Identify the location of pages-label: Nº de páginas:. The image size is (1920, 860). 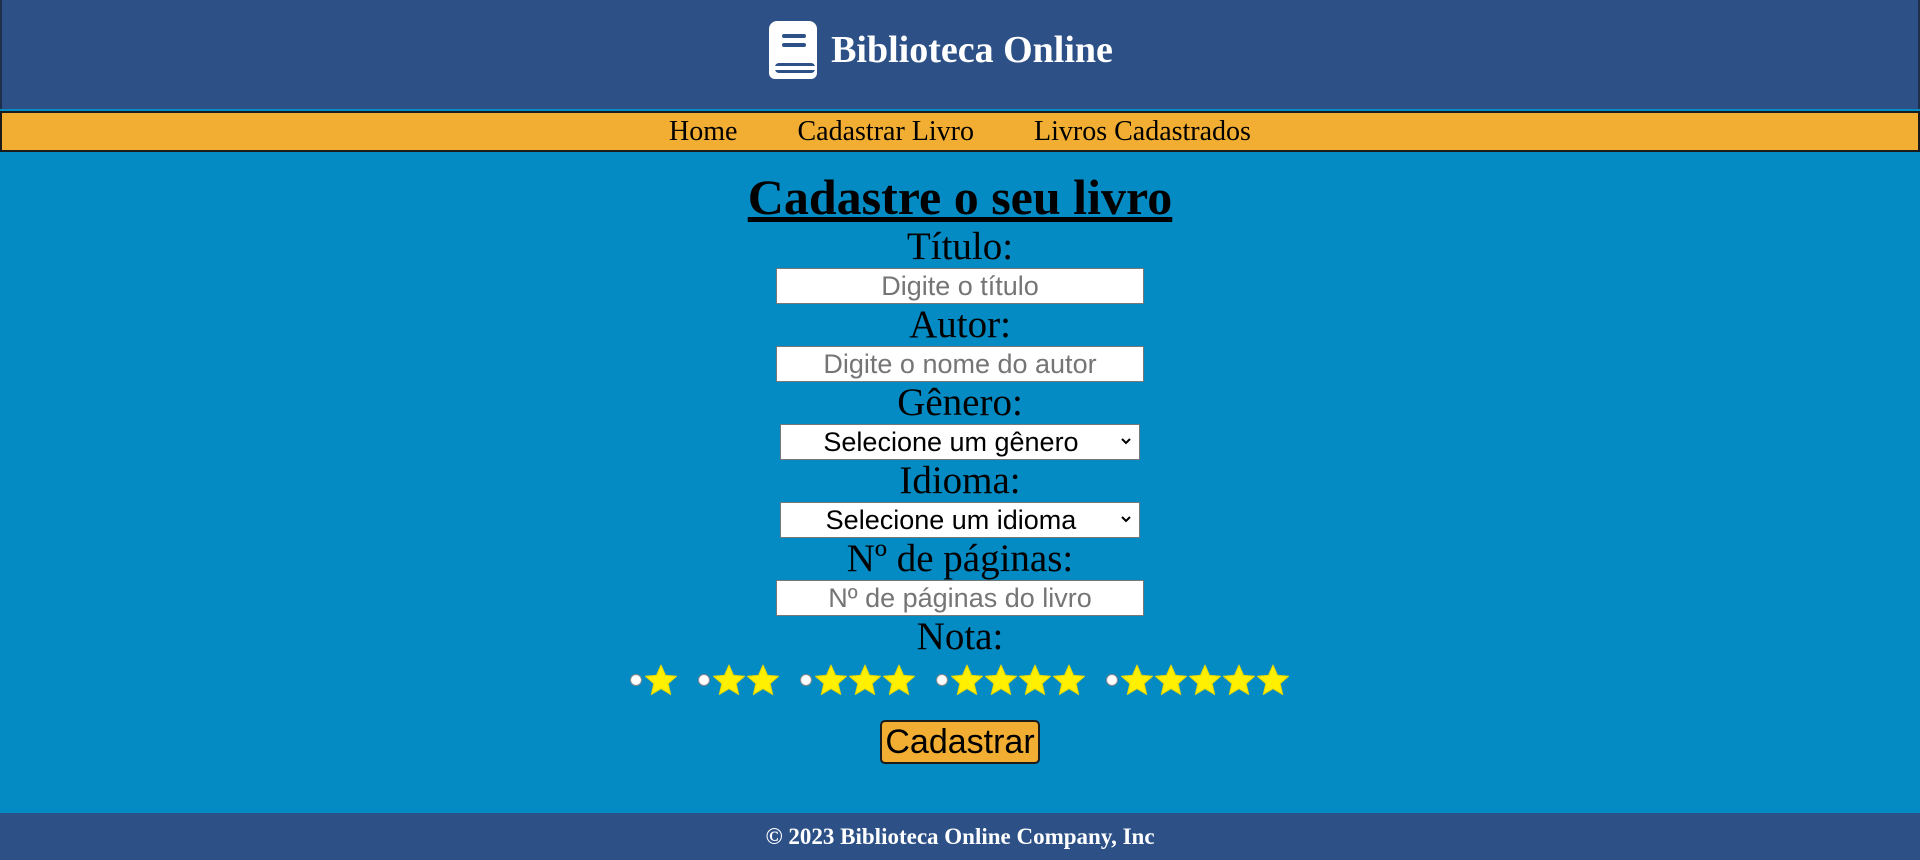
(960, 558).